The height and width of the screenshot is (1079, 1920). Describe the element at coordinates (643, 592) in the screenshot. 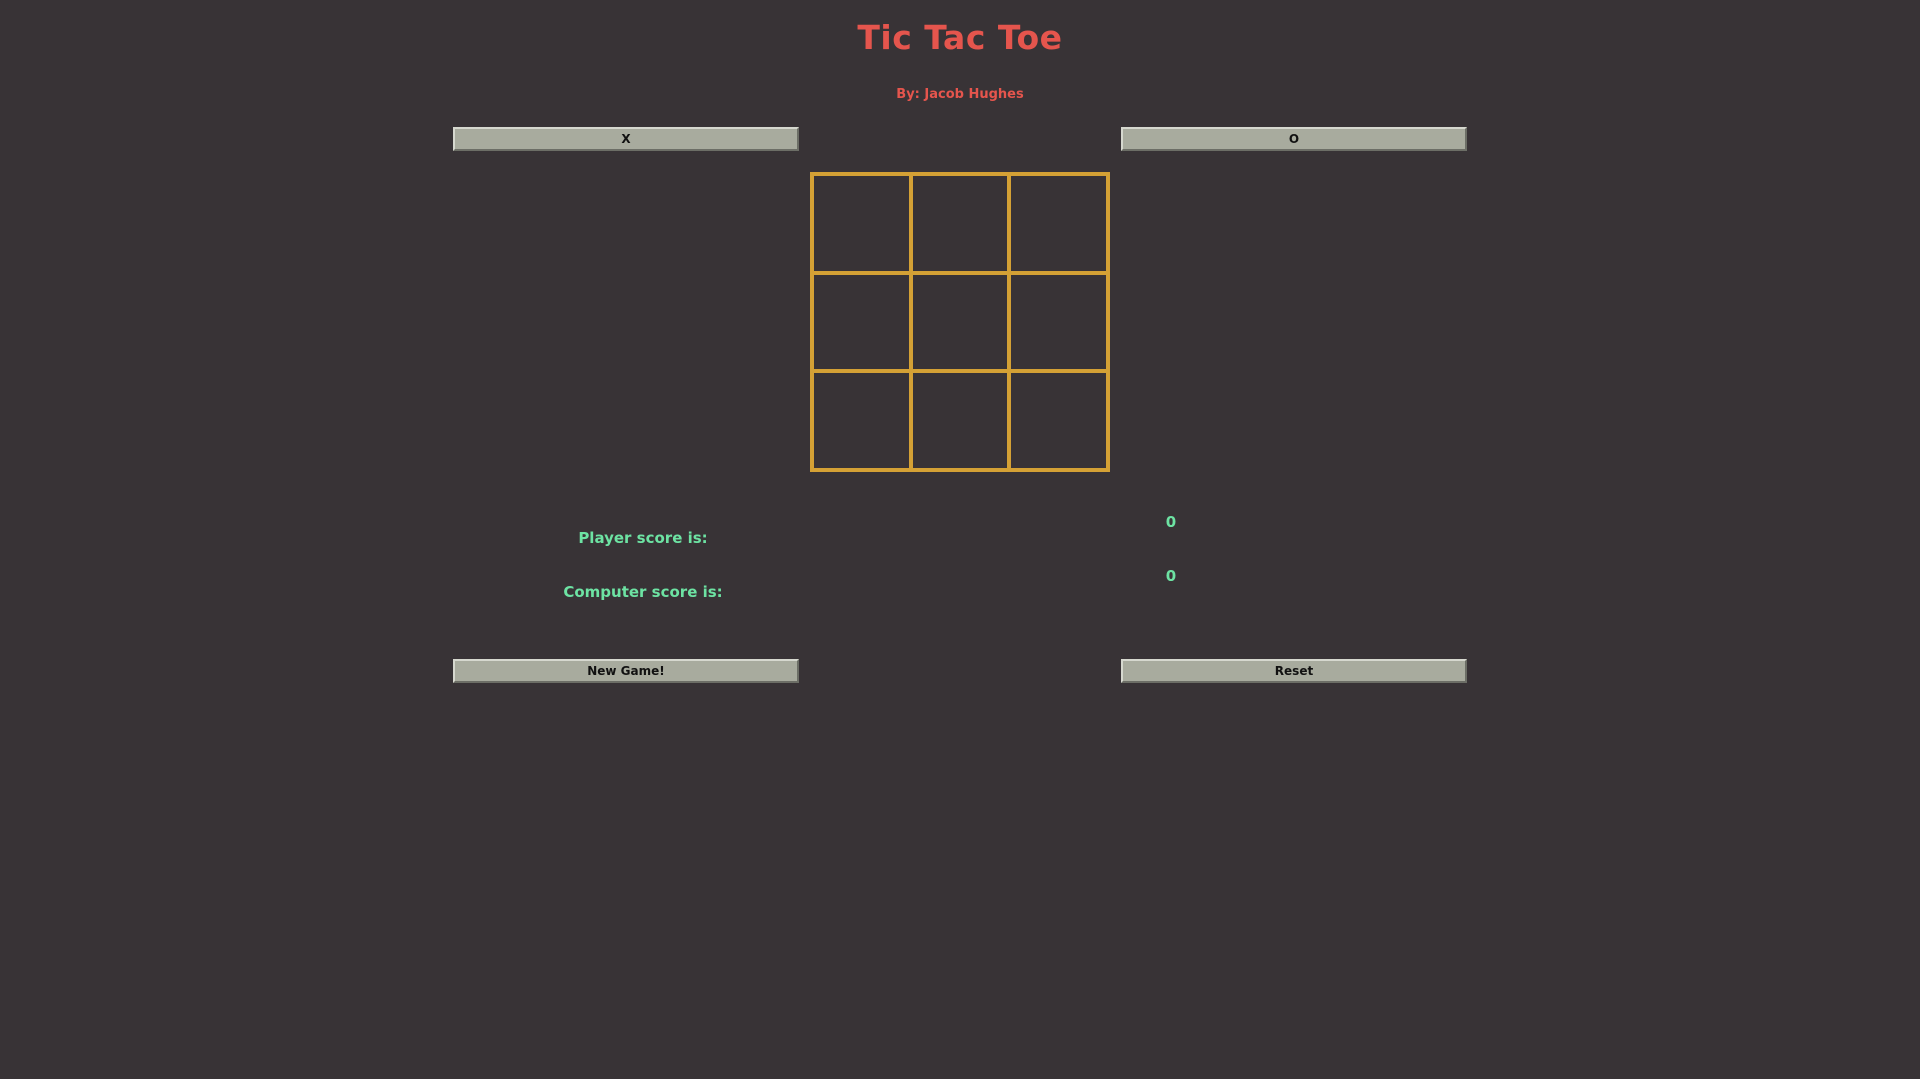

I see `computer-score-label: Computer score is:` at that location.